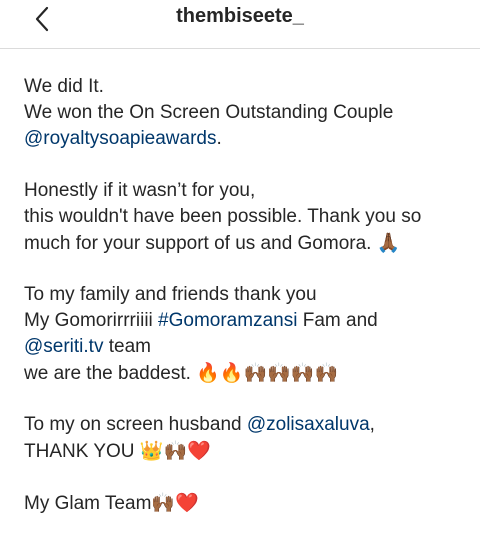  I want to click on top-bar: thembiseete_, so click(240, 24).